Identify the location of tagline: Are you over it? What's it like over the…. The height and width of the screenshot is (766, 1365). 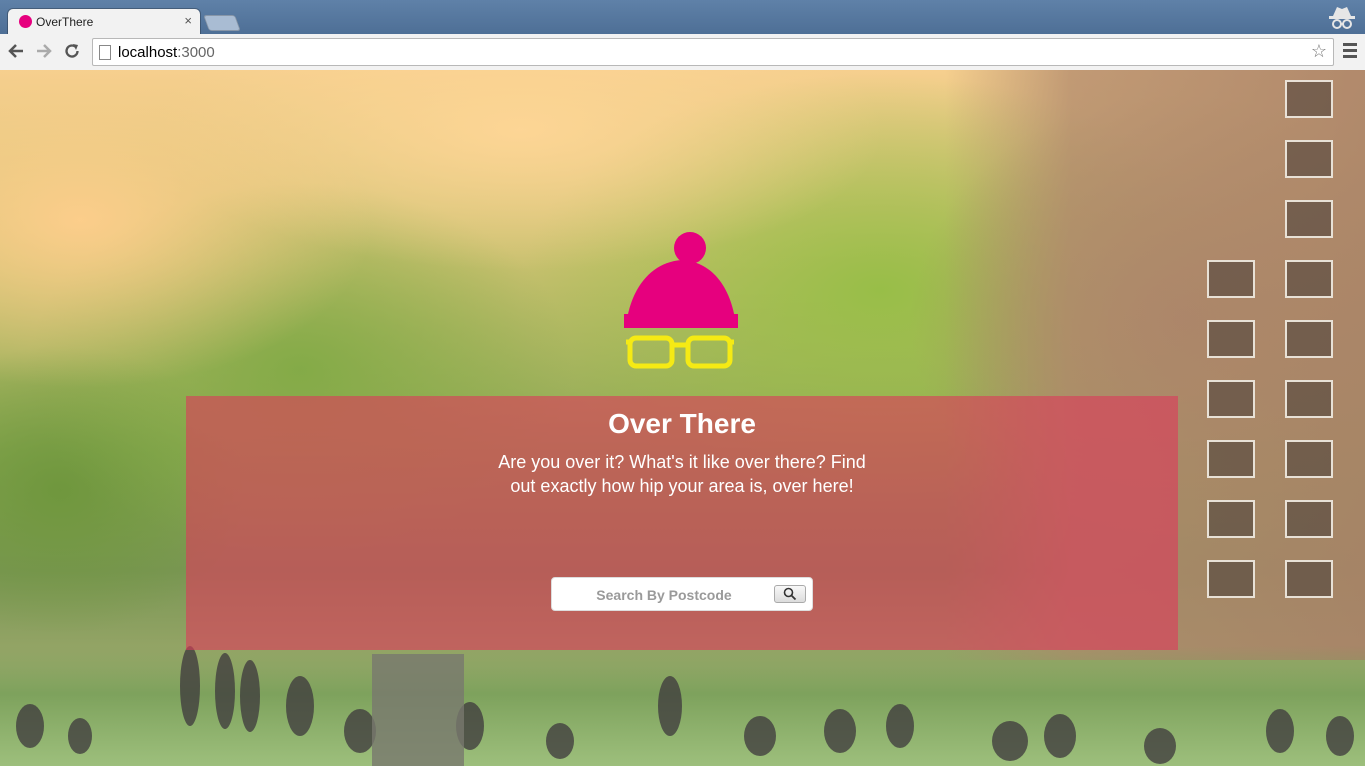
(682, 474).